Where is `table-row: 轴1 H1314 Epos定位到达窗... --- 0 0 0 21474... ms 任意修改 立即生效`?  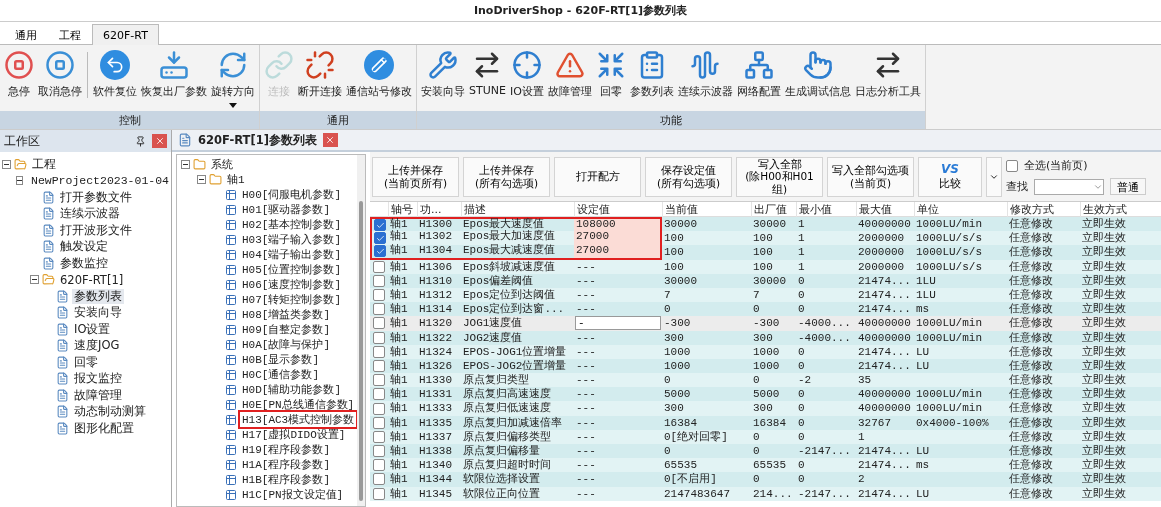 table-row: 轴1 H1314 Epos定位到达窗... --- 0 0 0 21474... ms 任意修改 立即生效 is located at coordinates (765, 309).